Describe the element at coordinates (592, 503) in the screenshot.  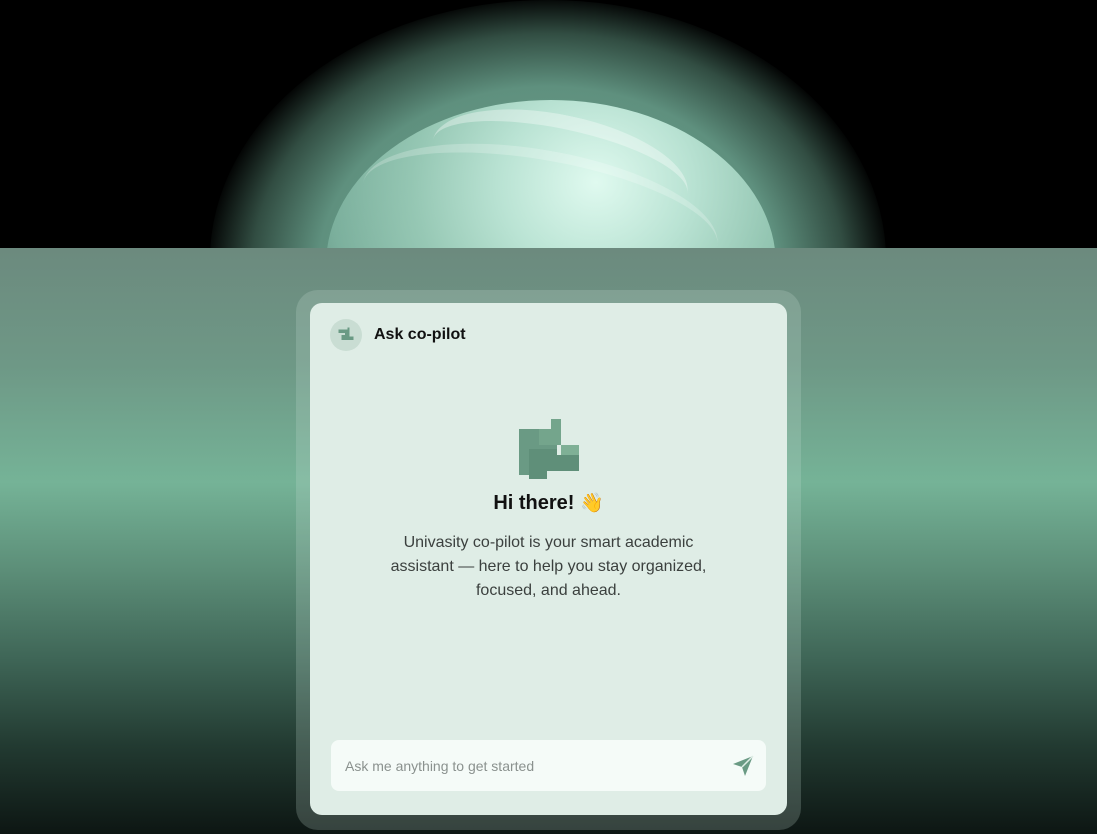
I see `waving-hand-icon: 👋` at that location.